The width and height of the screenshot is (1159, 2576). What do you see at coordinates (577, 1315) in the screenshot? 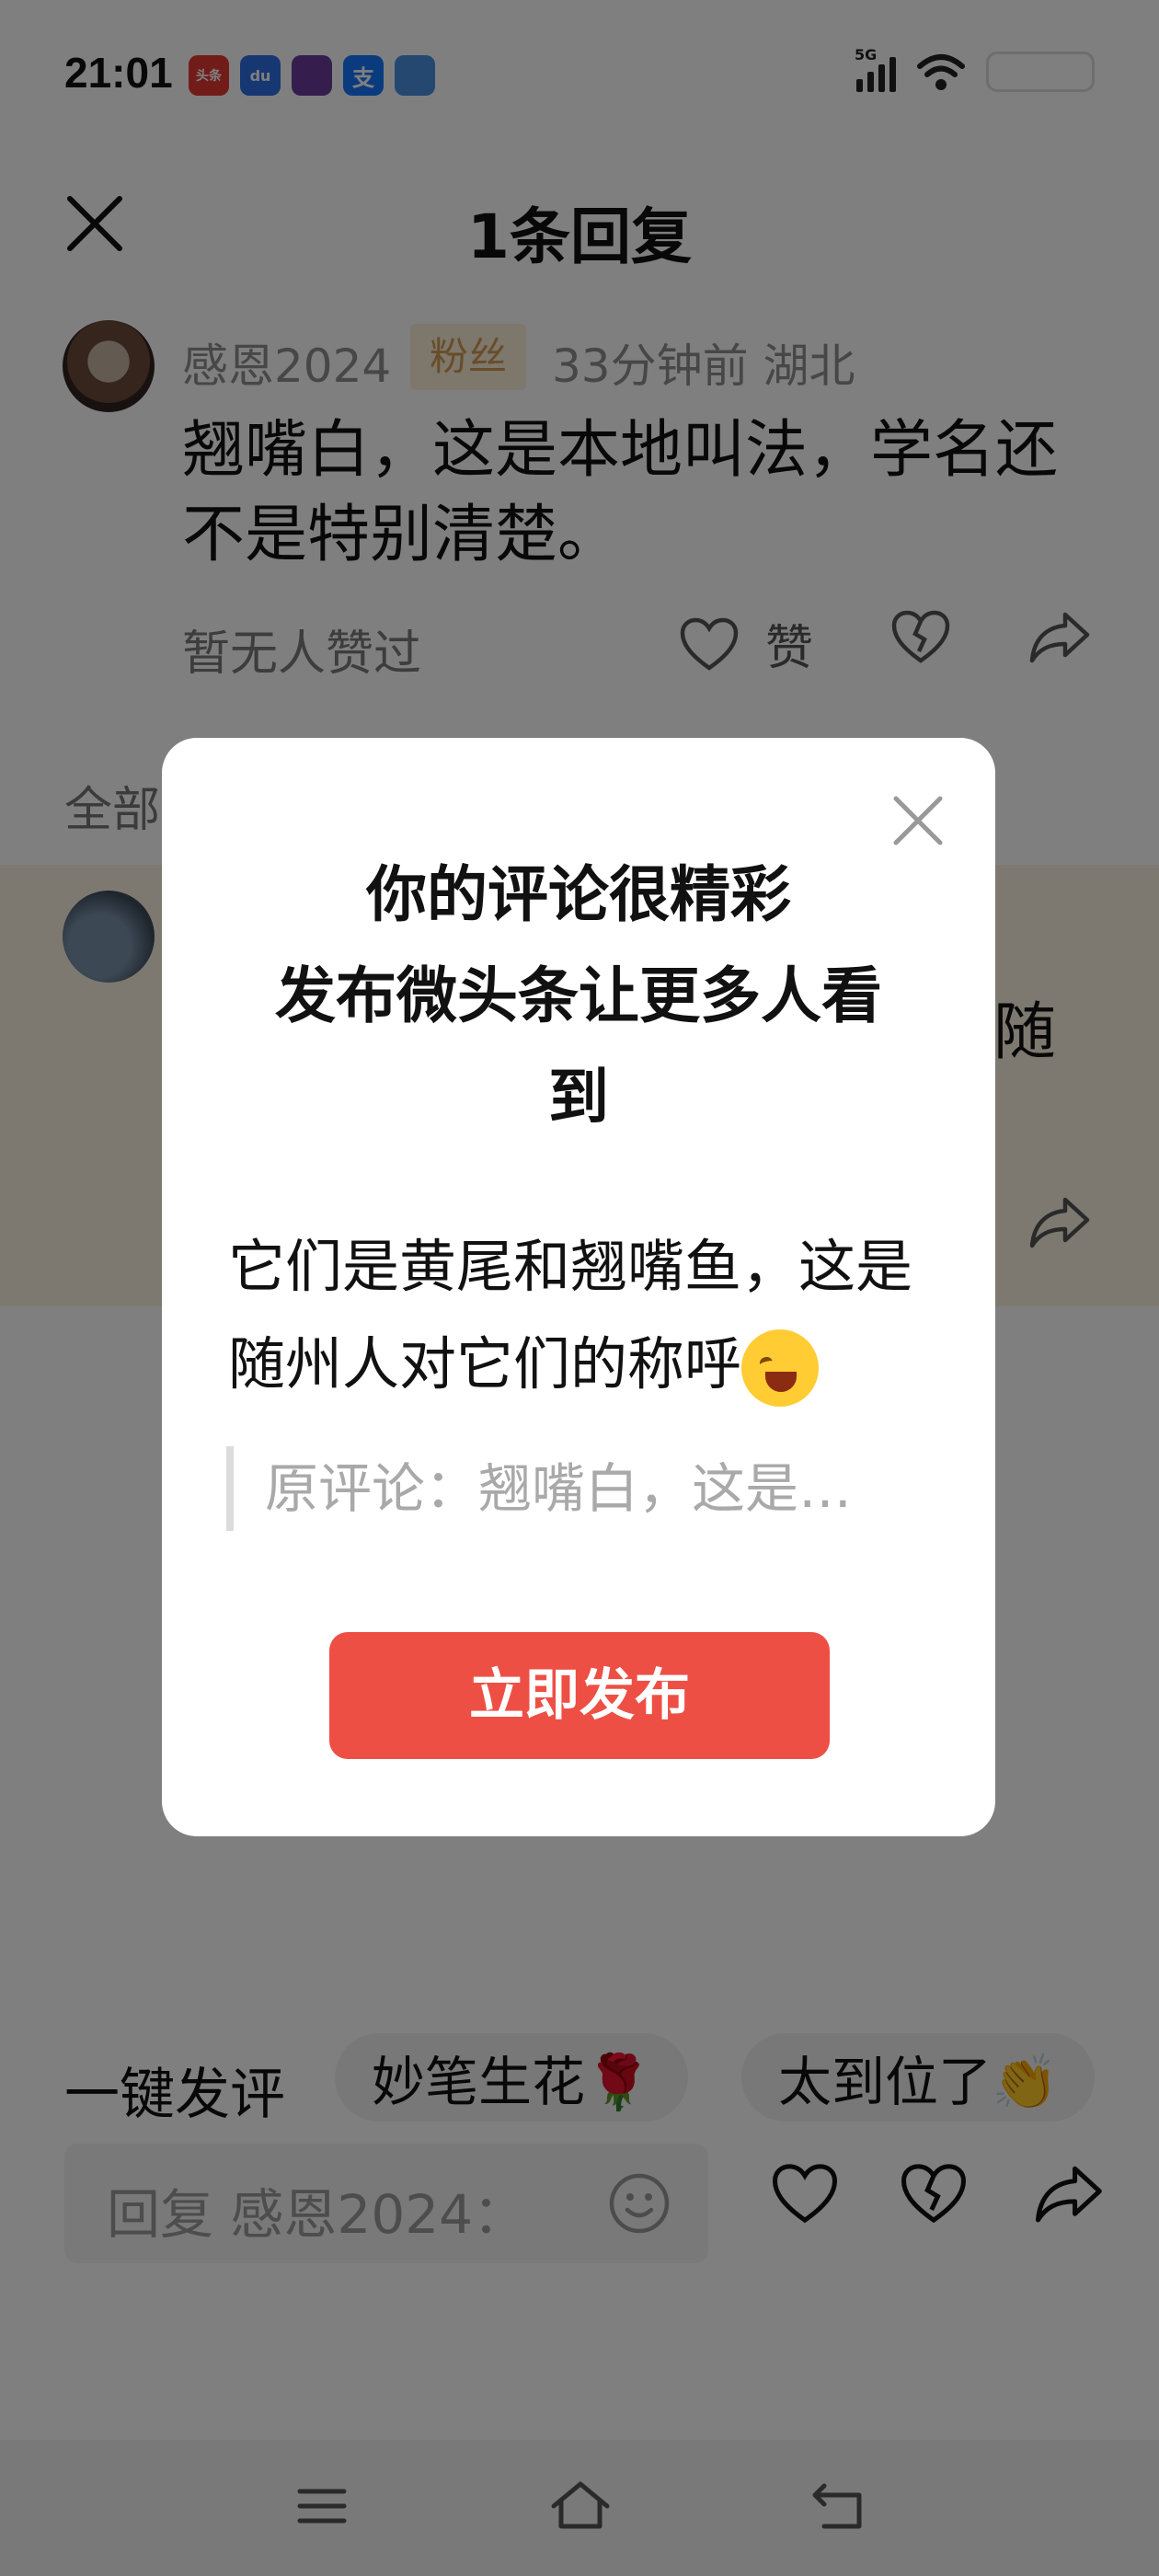
I see `dialog-body: 它们是黄尾和翘嘴鱼，这是随州人对它们的称呼` at bounding box center [577, 1315].